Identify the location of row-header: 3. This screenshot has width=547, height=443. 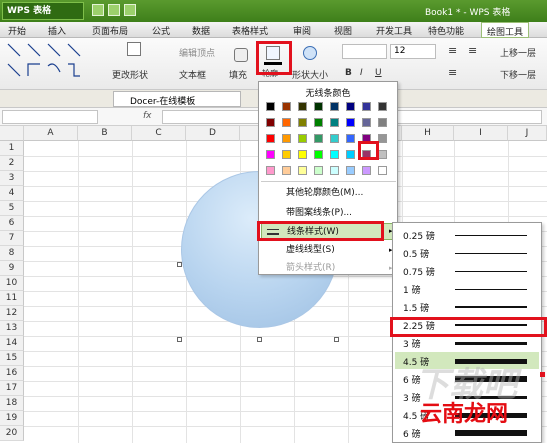
(12, 178).